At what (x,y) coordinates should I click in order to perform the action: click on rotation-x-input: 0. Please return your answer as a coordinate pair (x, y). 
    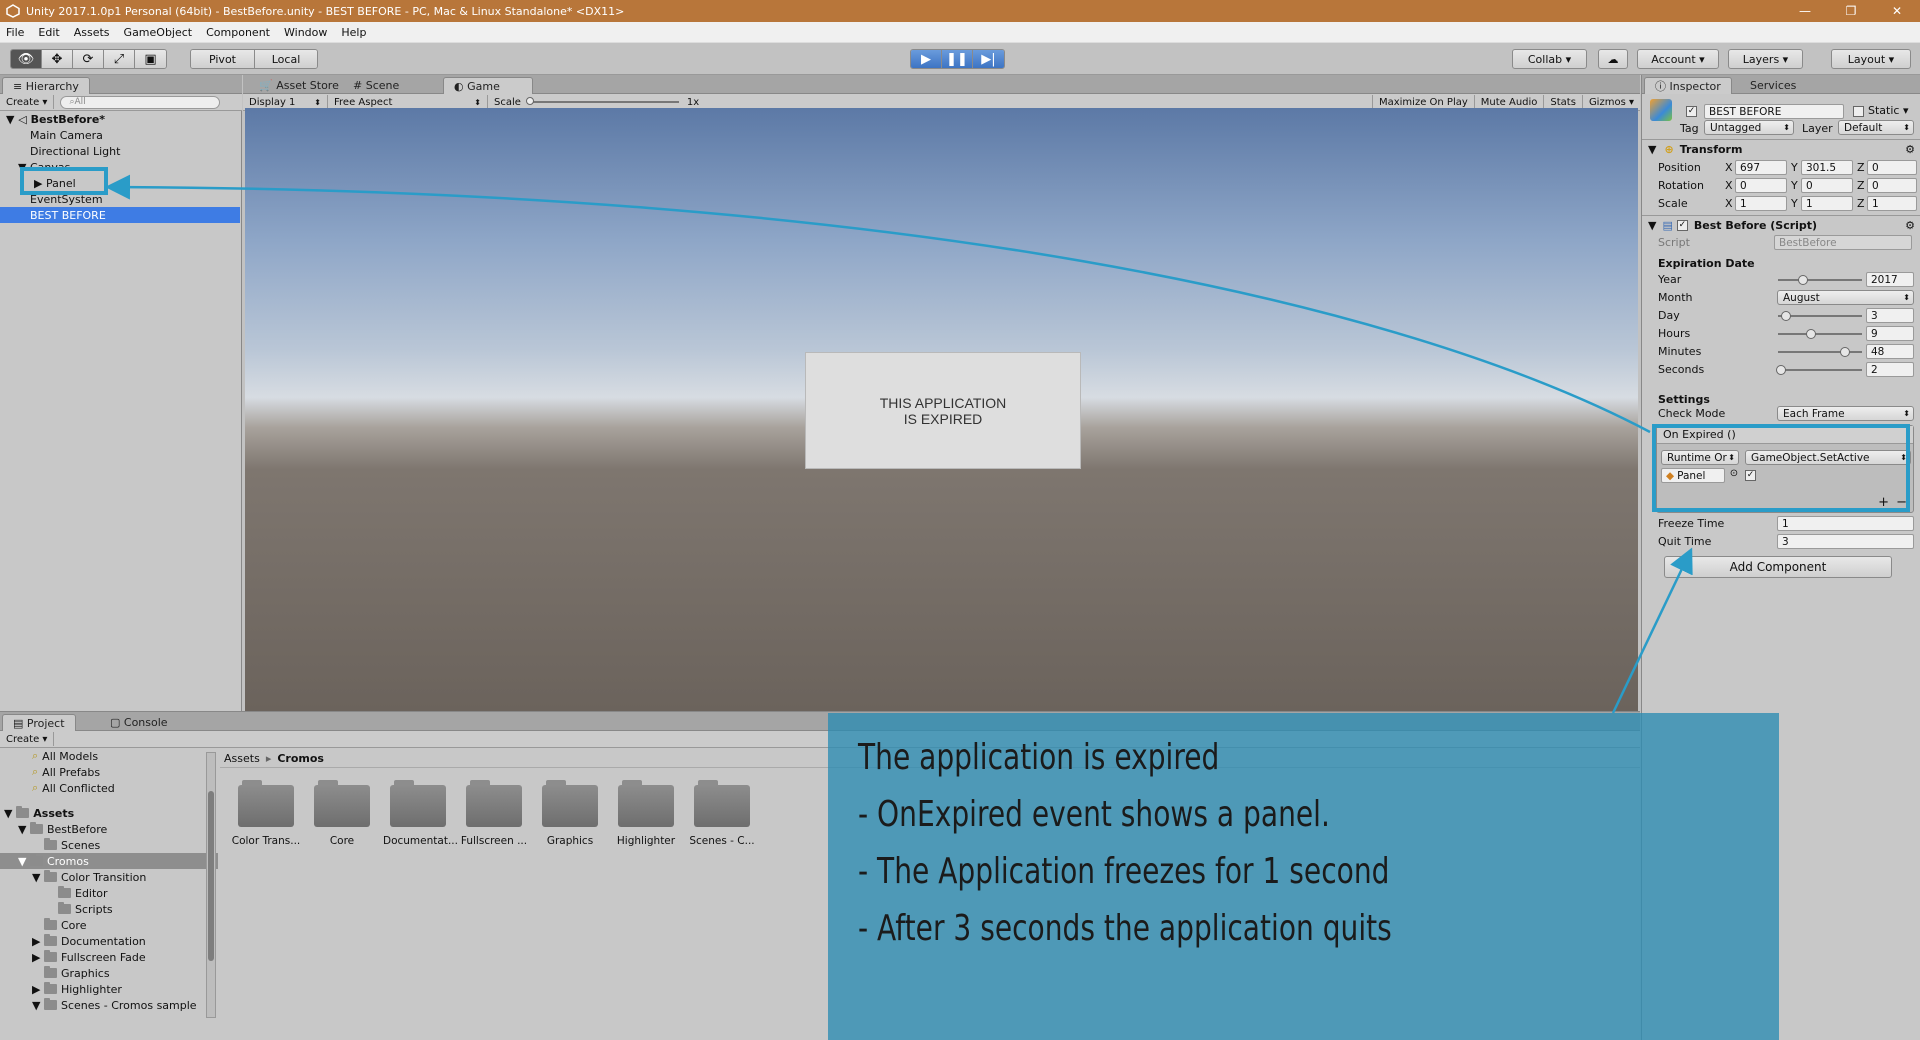
    Looking at the image, I should click on (1761, 185).